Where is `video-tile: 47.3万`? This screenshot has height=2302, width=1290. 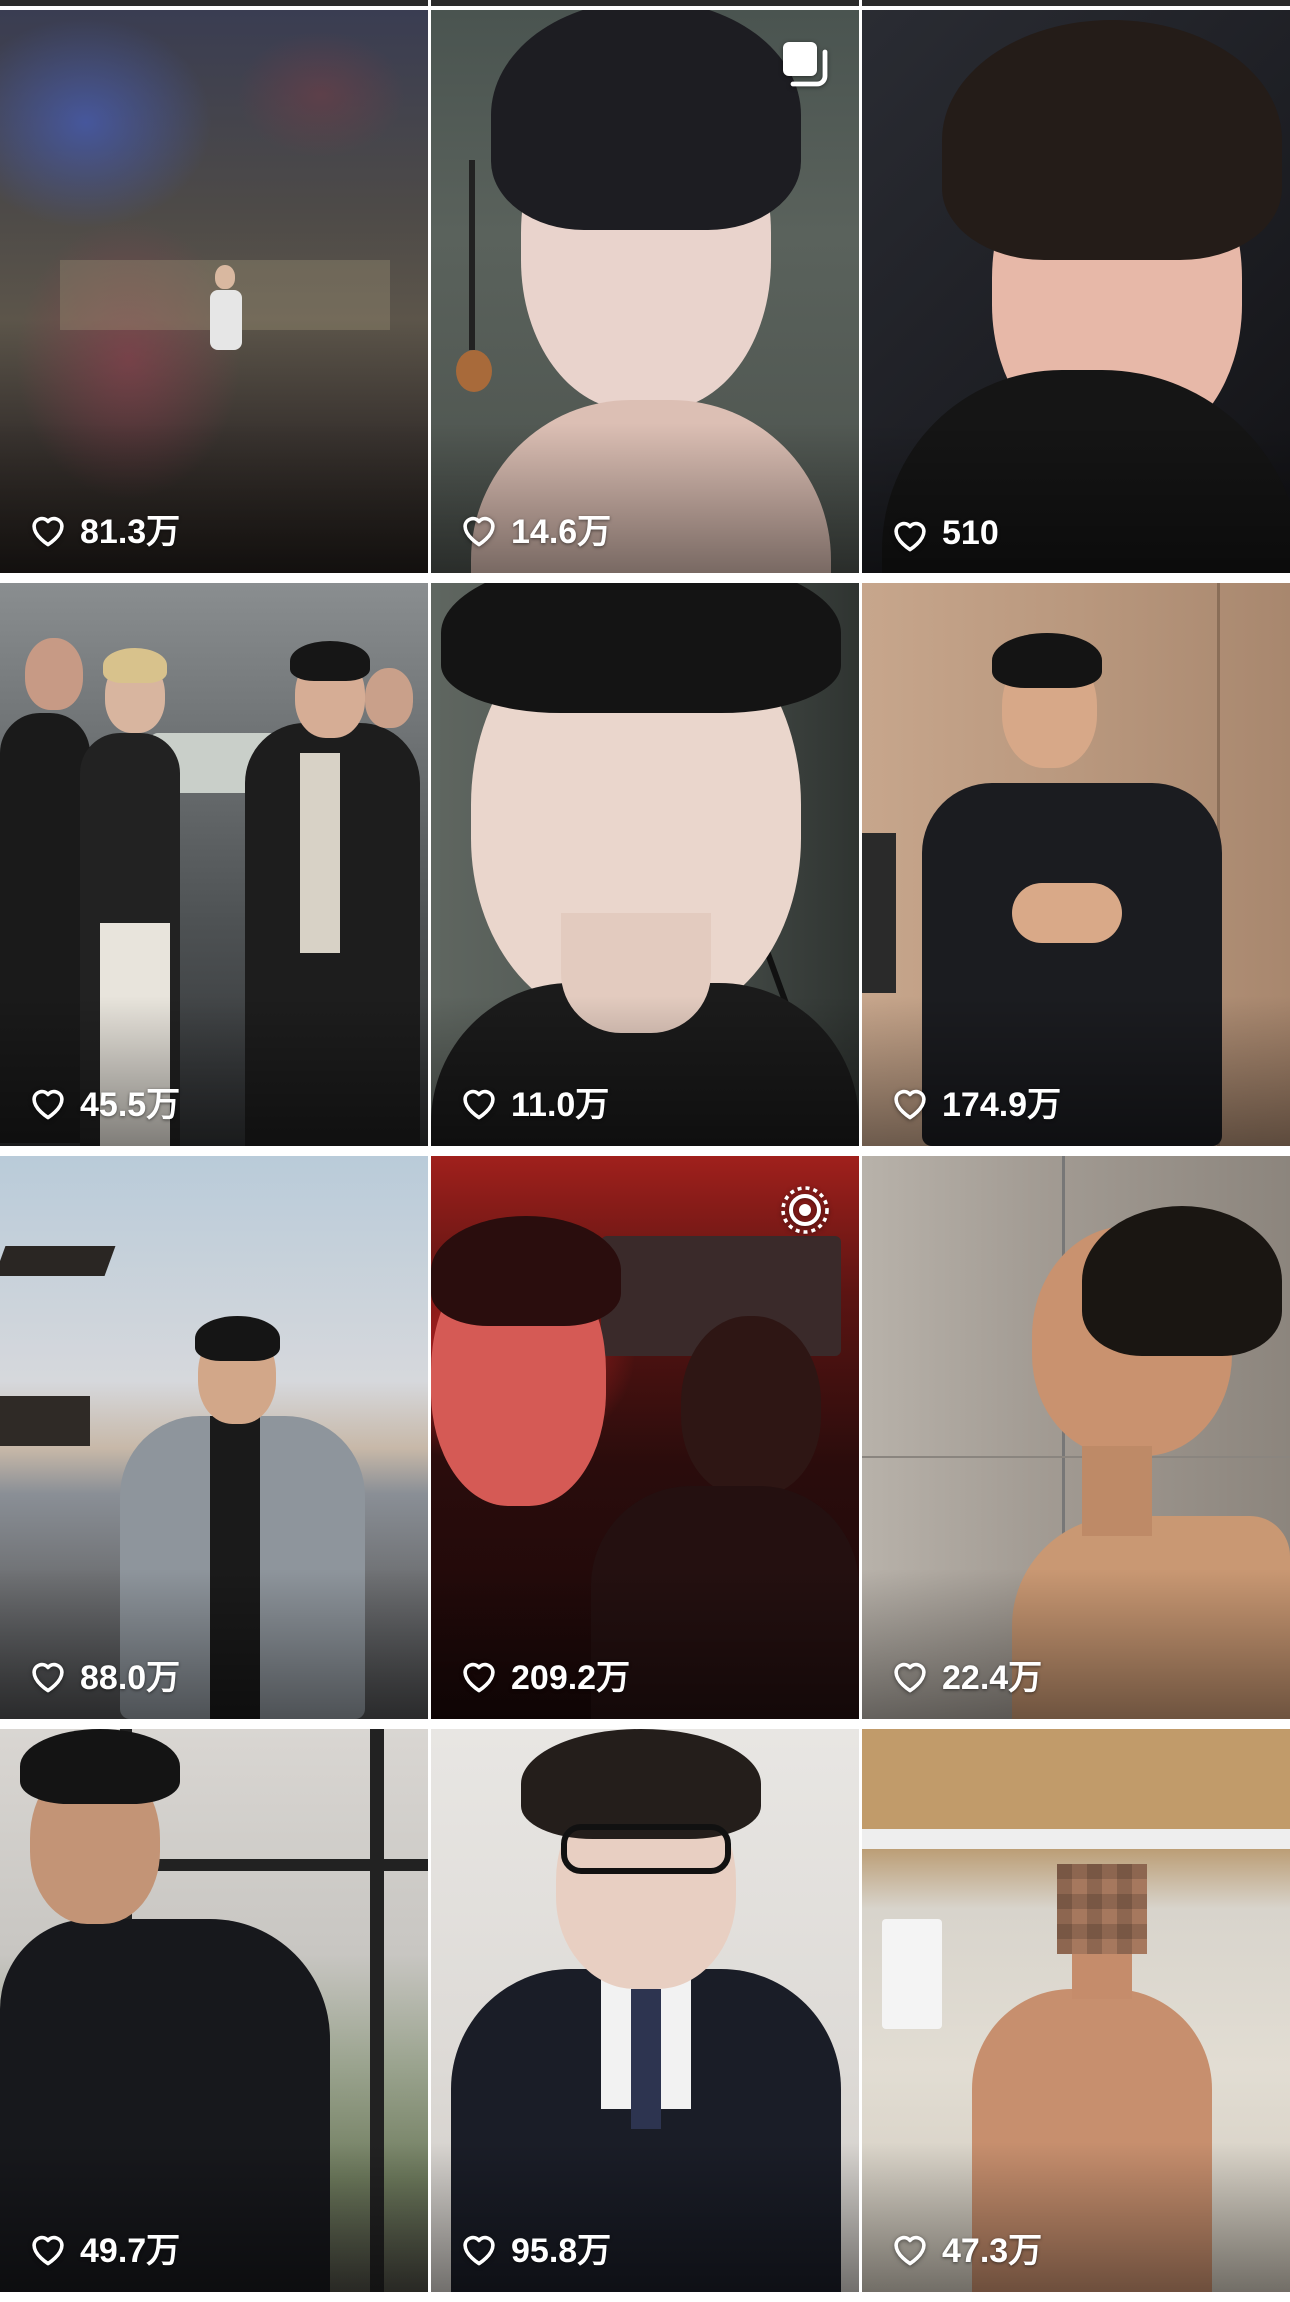 video-tile: 47.3万 is located at coordinates (1076, 2010).